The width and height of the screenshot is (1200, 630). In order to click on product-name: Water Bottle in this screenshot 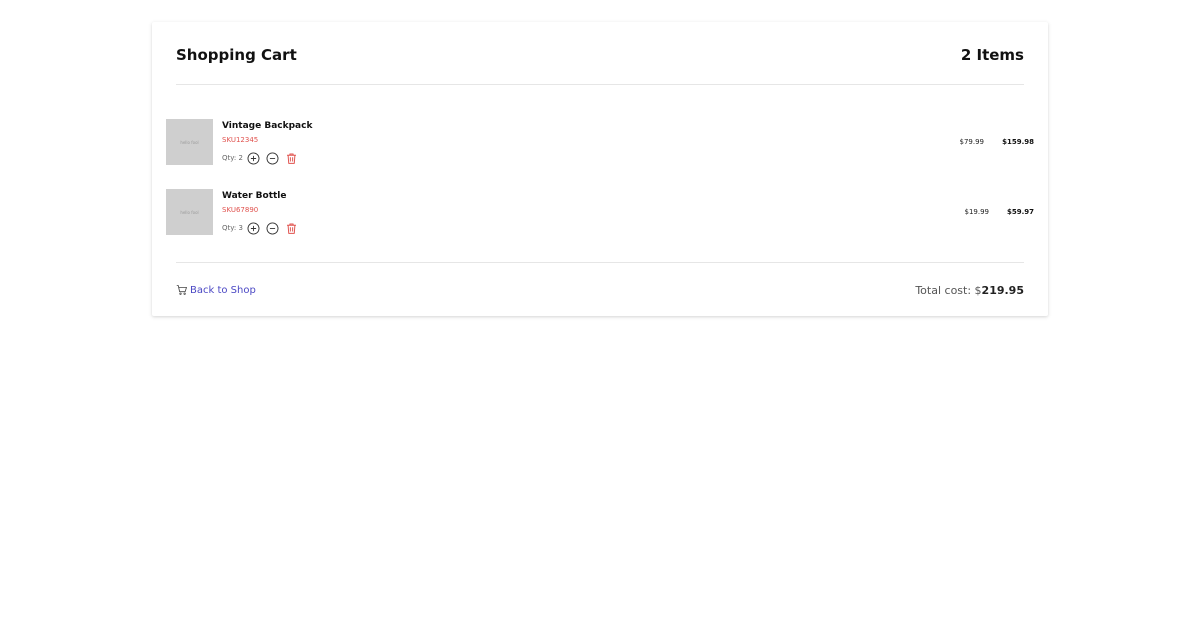, I will do `click(254, 196)`.